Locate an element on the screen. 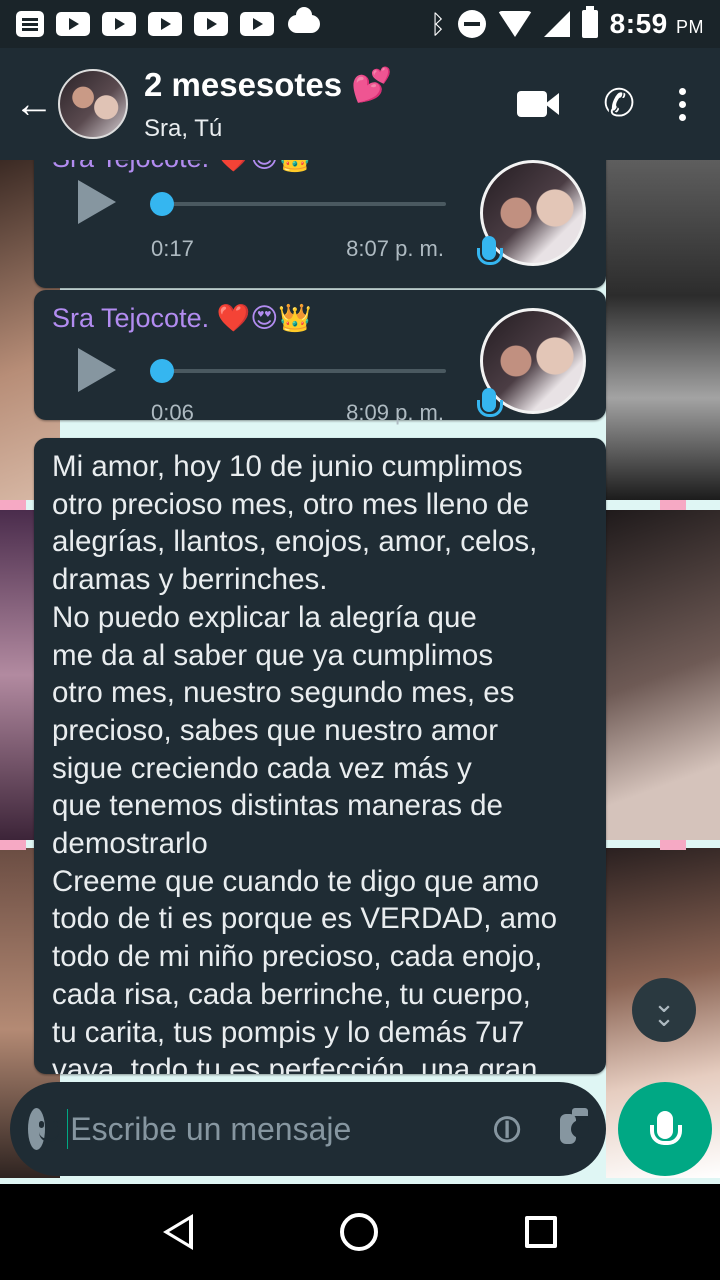  status-notification-icons is located at coordinates (168, 22).